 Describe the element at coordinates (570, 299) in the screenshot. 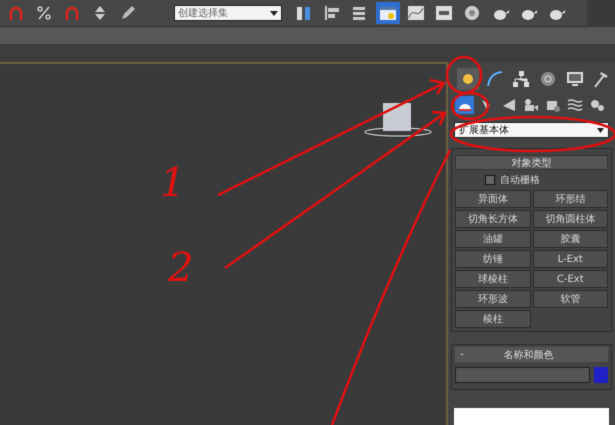

I see `object-button: 软管` at that location.